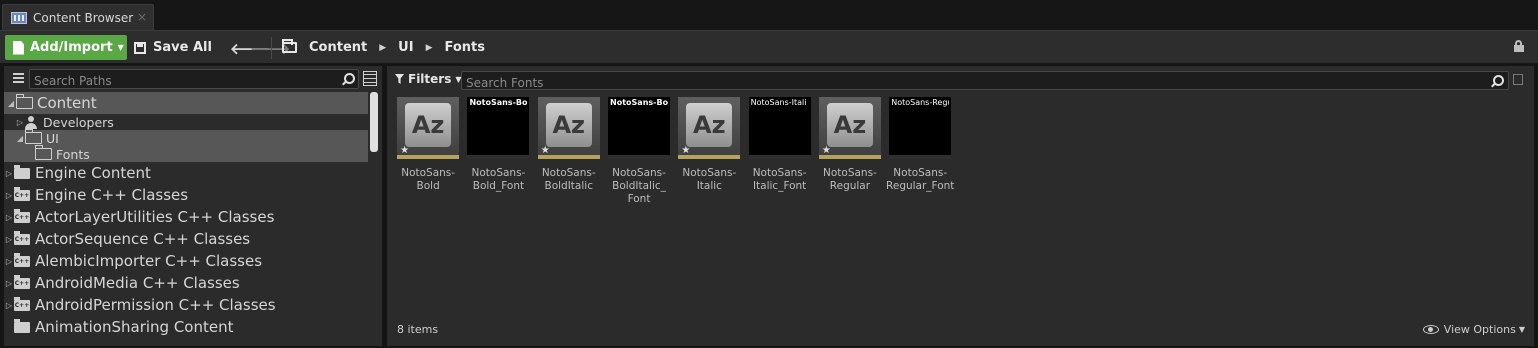  What do you see at coordinates (271, 48) in the screenshot?
I see `toolbar-divider` at bounding box center [271, 48].